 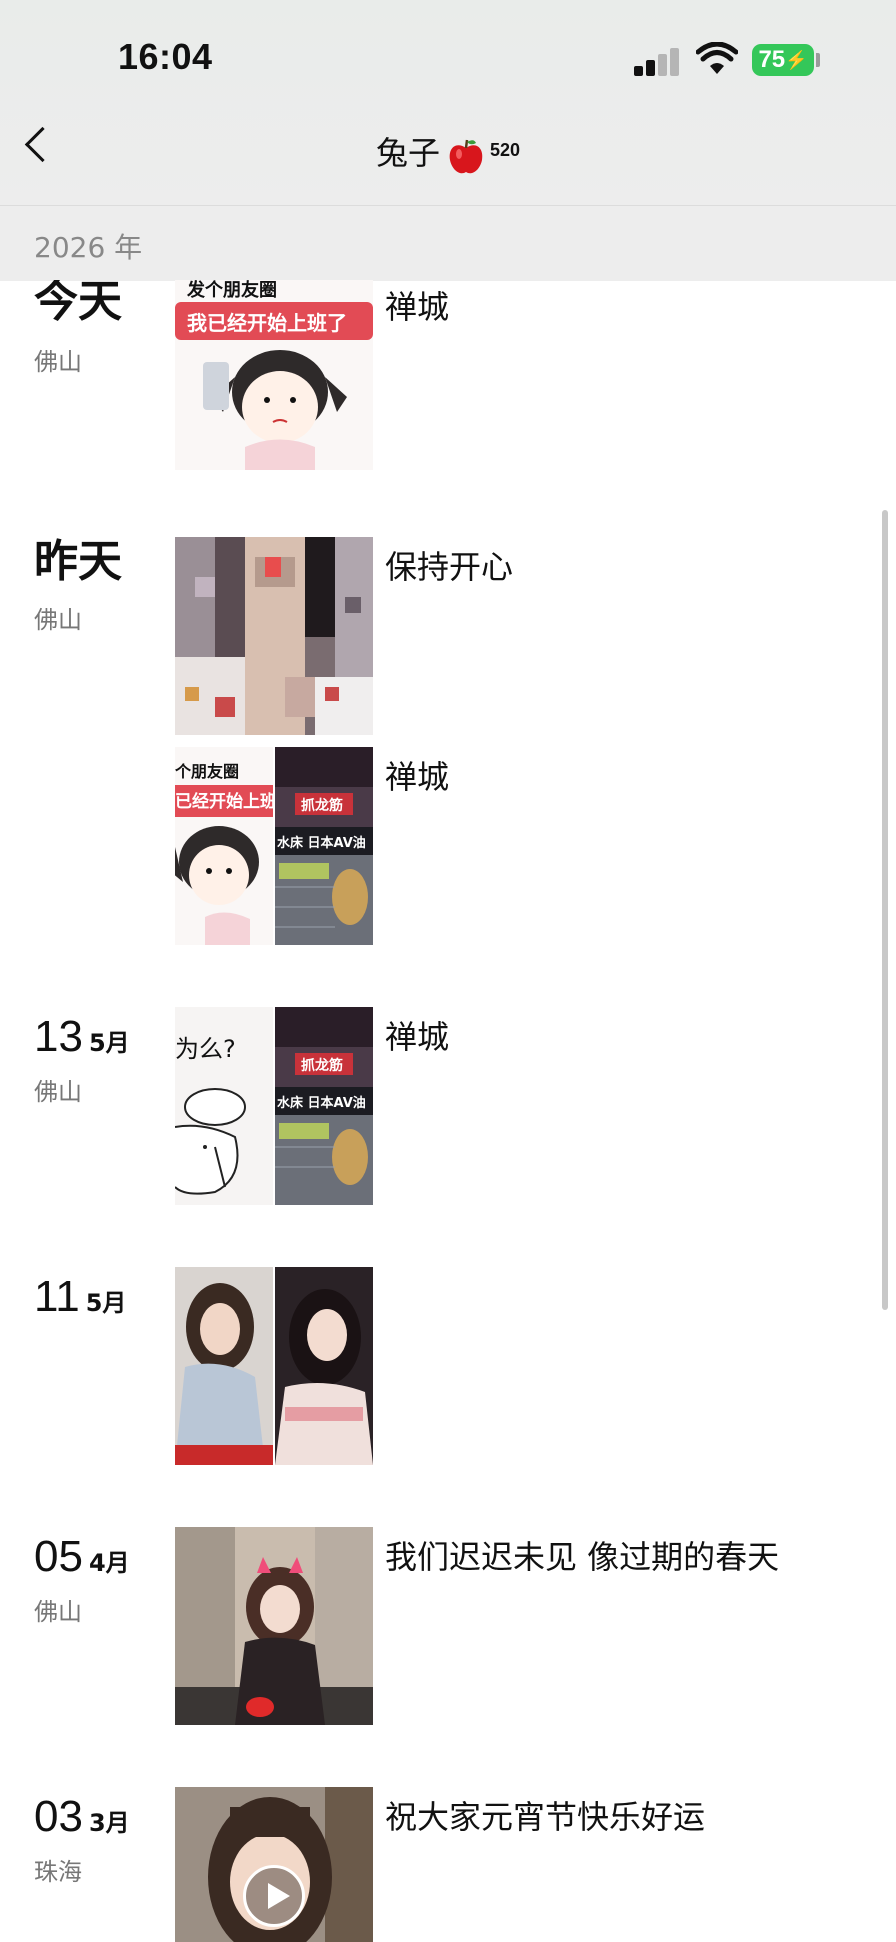 I want to click on page-title: 兔子 520, so click(x=448, y=151).